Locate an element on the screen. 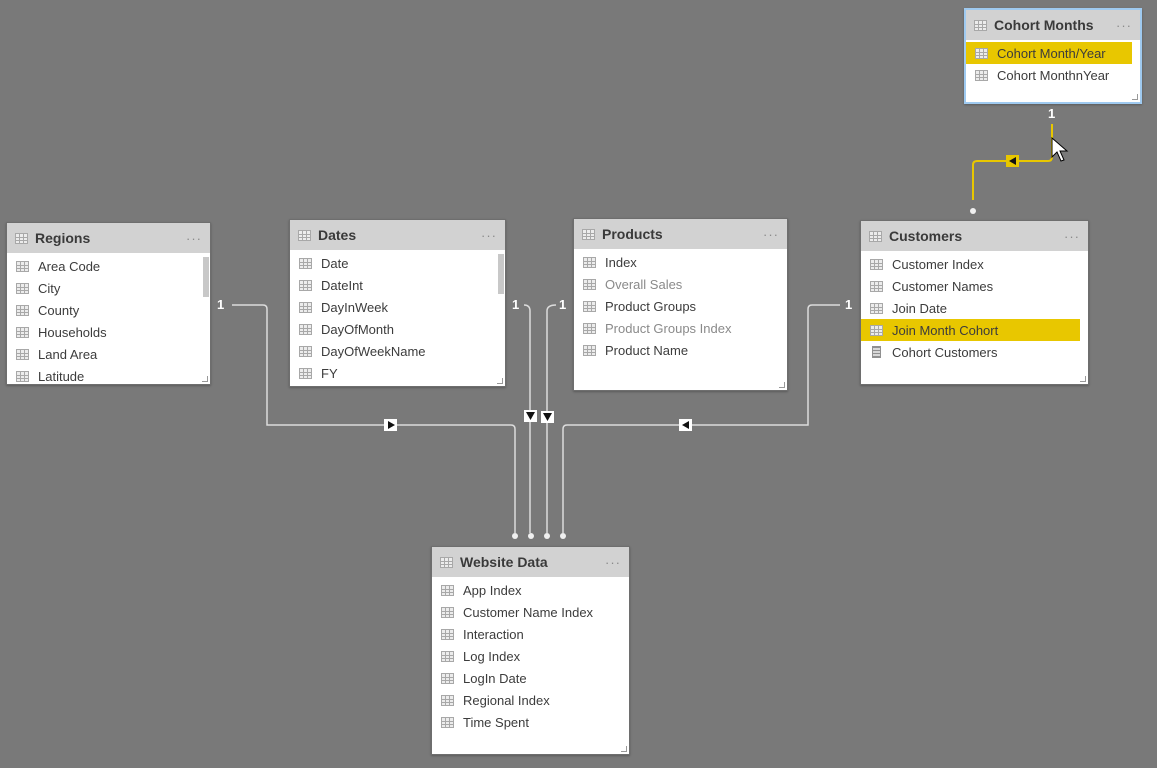 This screenshot has width=1157, height=768. field-row: Product Groups Index is located at coordinates (680, 328).